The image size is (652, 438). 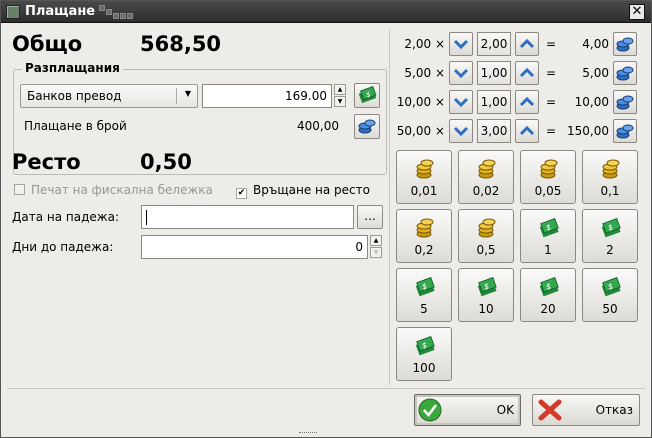 What do you see at coordinates (13, 12) in the screenshot?
I see `window-icon` at bounding box center [13, 12].